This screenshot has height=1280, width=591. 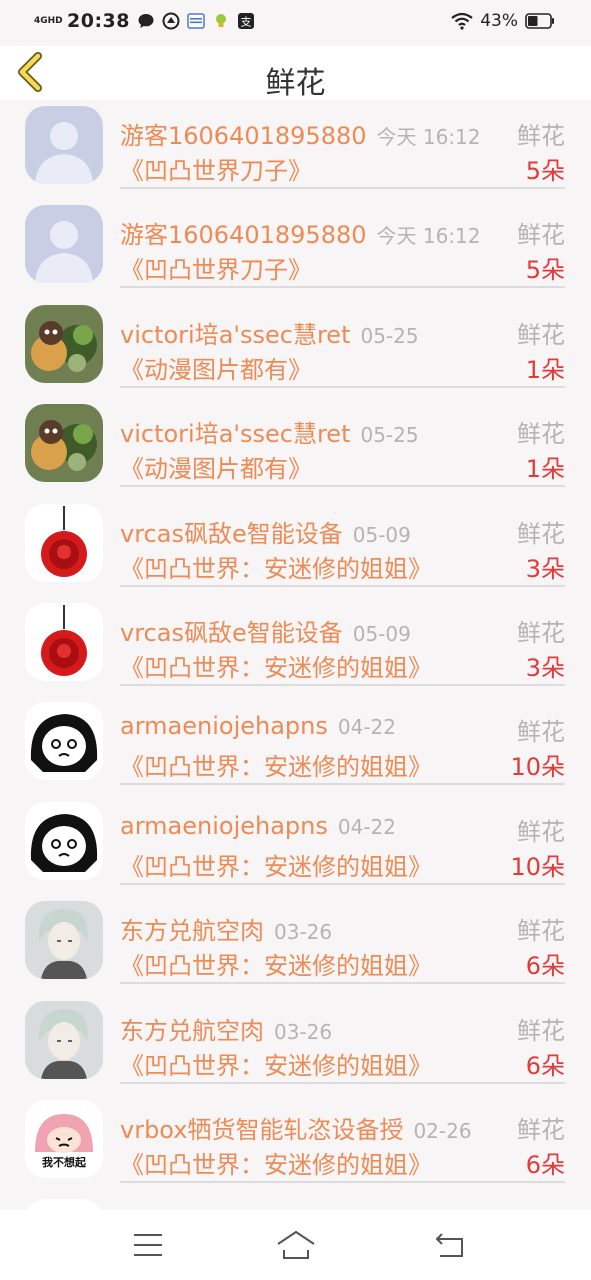 I want to click on list-item-5: vrcas砜敌e智能设备 05-09 鲜花 《凹凸世界：安迷修的姐姐》 3朵, so click(x=295, y=547).